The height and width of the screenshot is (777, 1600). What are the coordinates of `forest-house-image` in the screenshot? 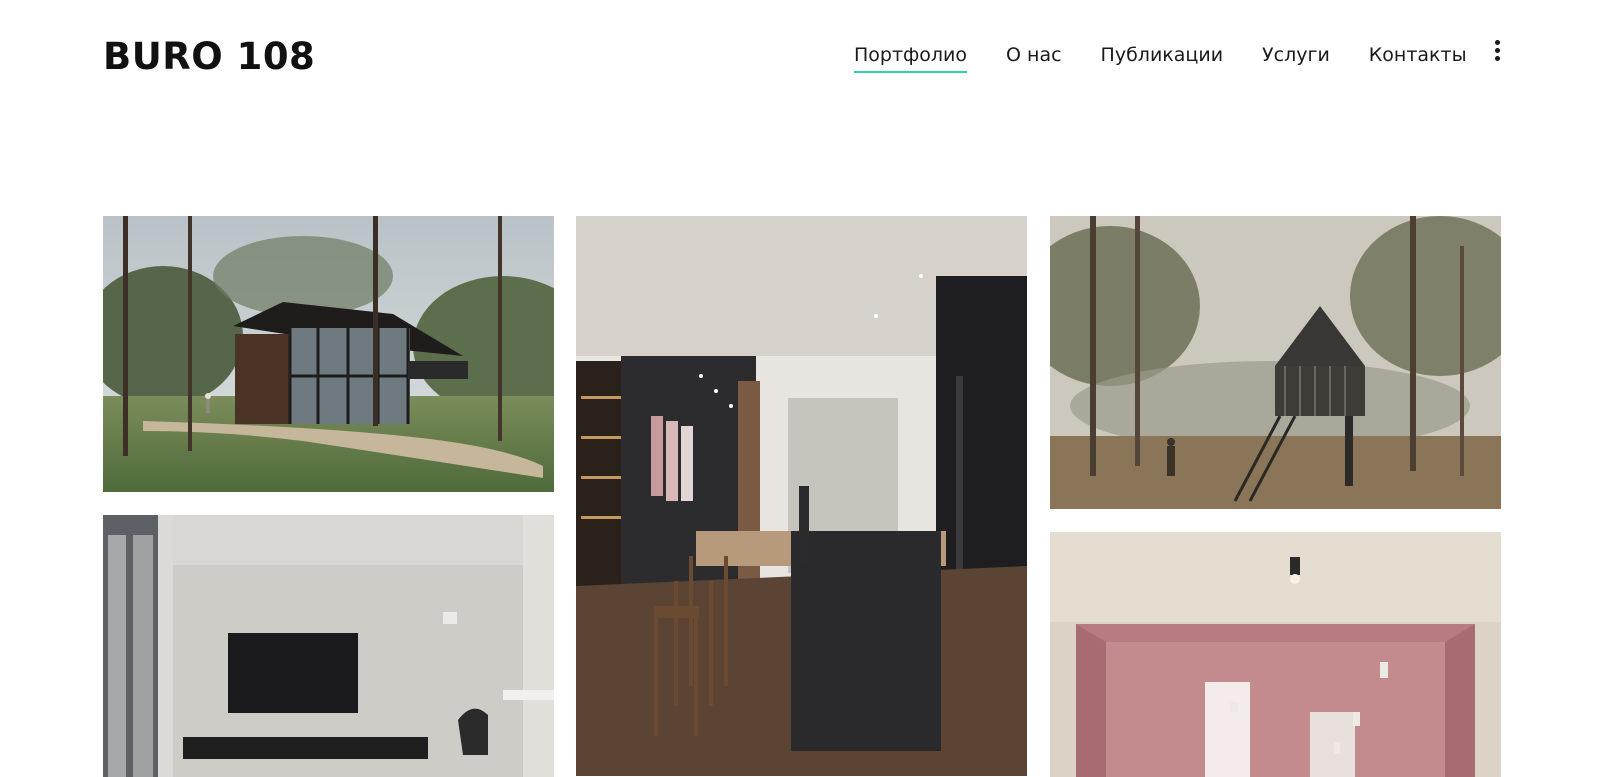 It's located at (328, 354).